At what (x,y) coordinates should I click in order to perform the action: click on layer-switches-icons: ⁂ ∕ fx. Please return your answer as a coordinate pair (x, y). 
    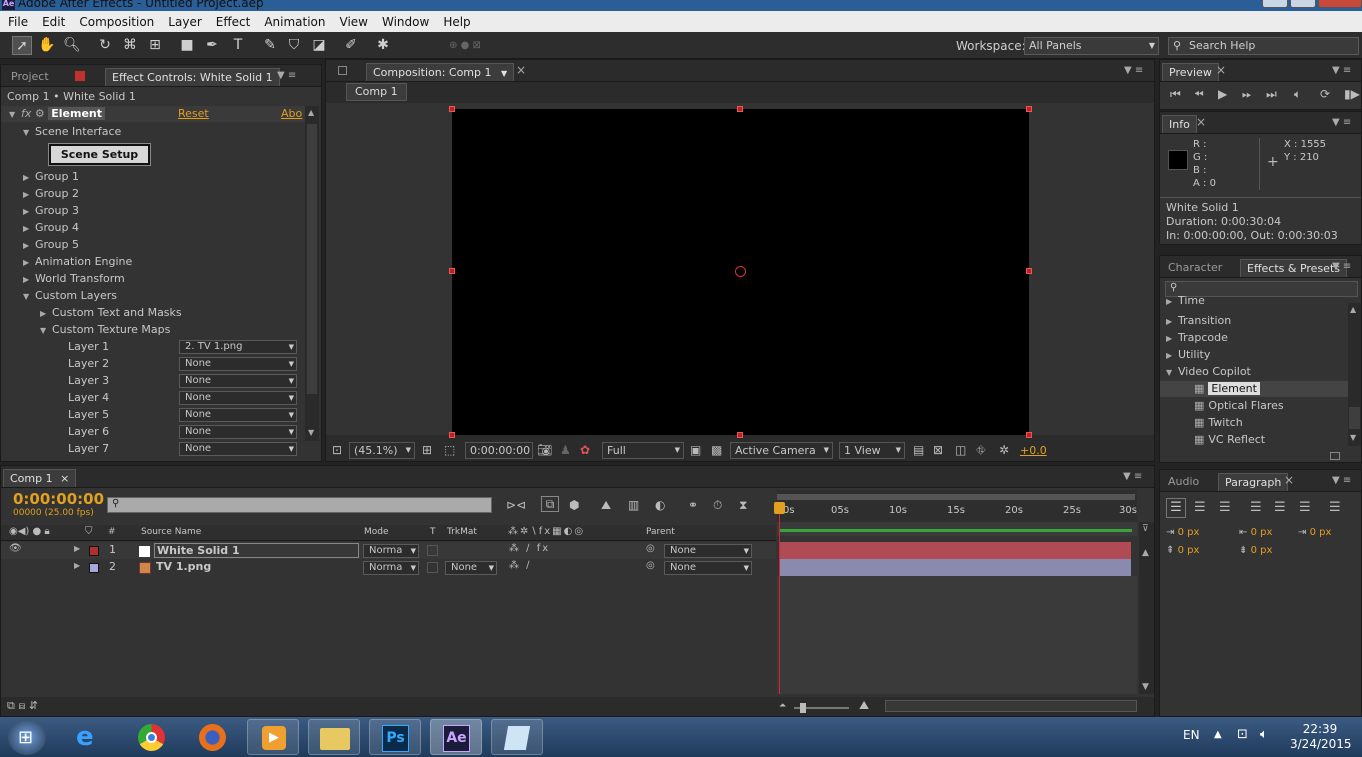
    Looking at the image, I should click on (529, 548).